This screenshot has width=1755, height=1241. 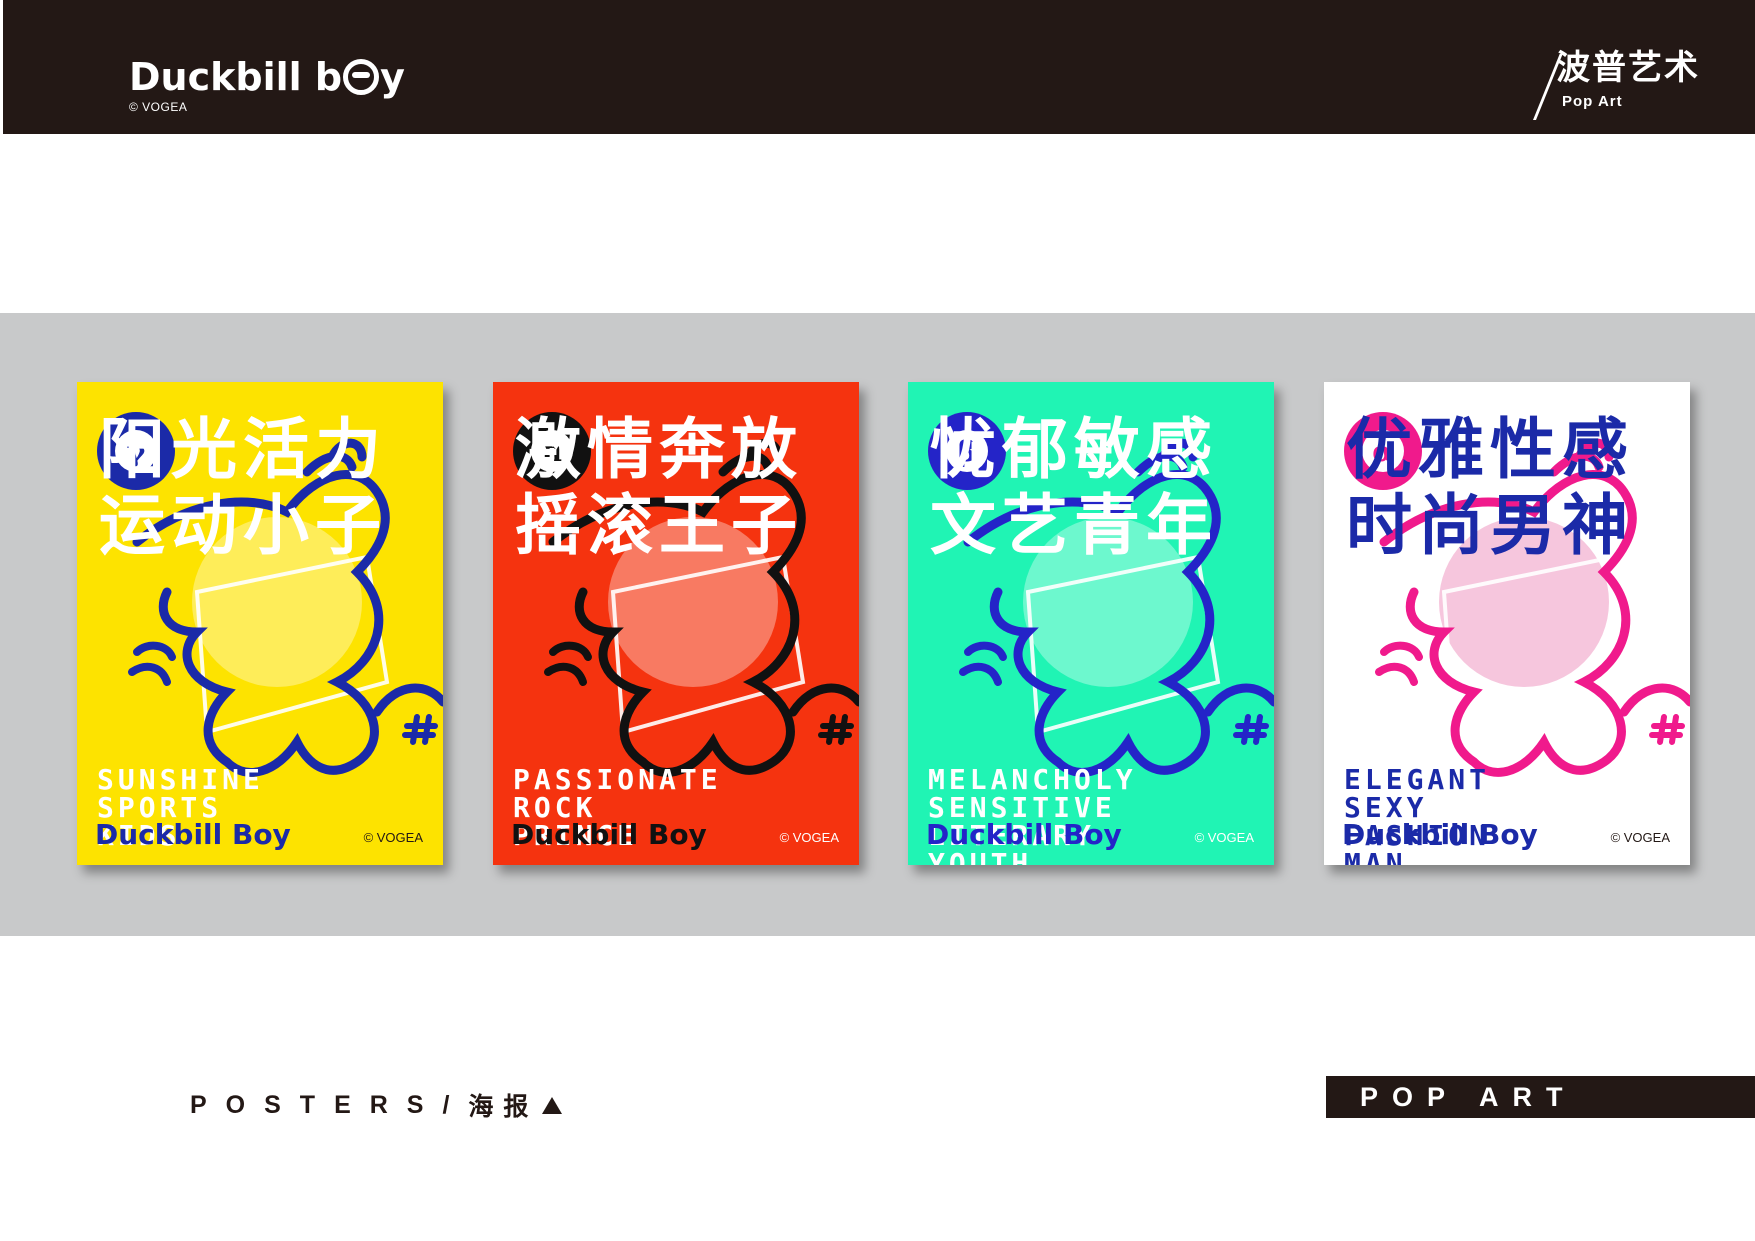 What do you see at coordinates (243, 449) in the screenshot?
I see `poster-title-line: 阳光活力` at bounding box center [243, 449].